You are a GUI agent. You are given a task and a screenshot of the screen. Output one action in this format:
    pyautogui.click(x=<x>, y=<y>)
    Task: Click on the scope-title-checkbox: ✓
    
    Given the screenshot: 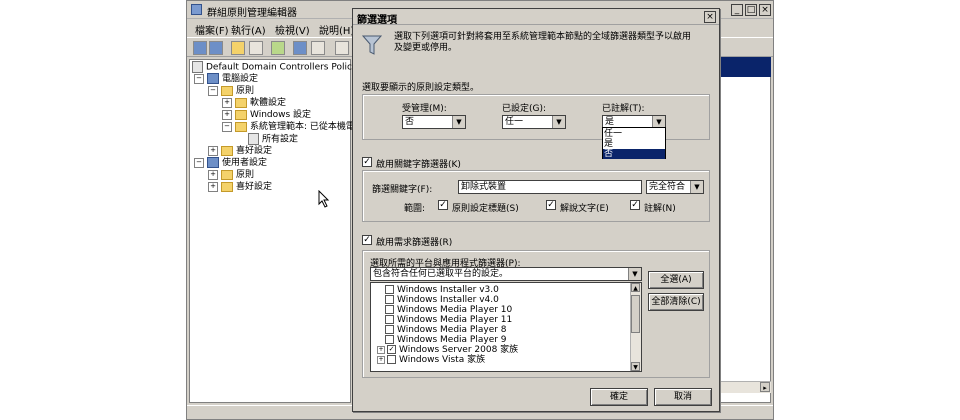 What is the action you would take?
    pyautogui.click(x=443, y=205)
    